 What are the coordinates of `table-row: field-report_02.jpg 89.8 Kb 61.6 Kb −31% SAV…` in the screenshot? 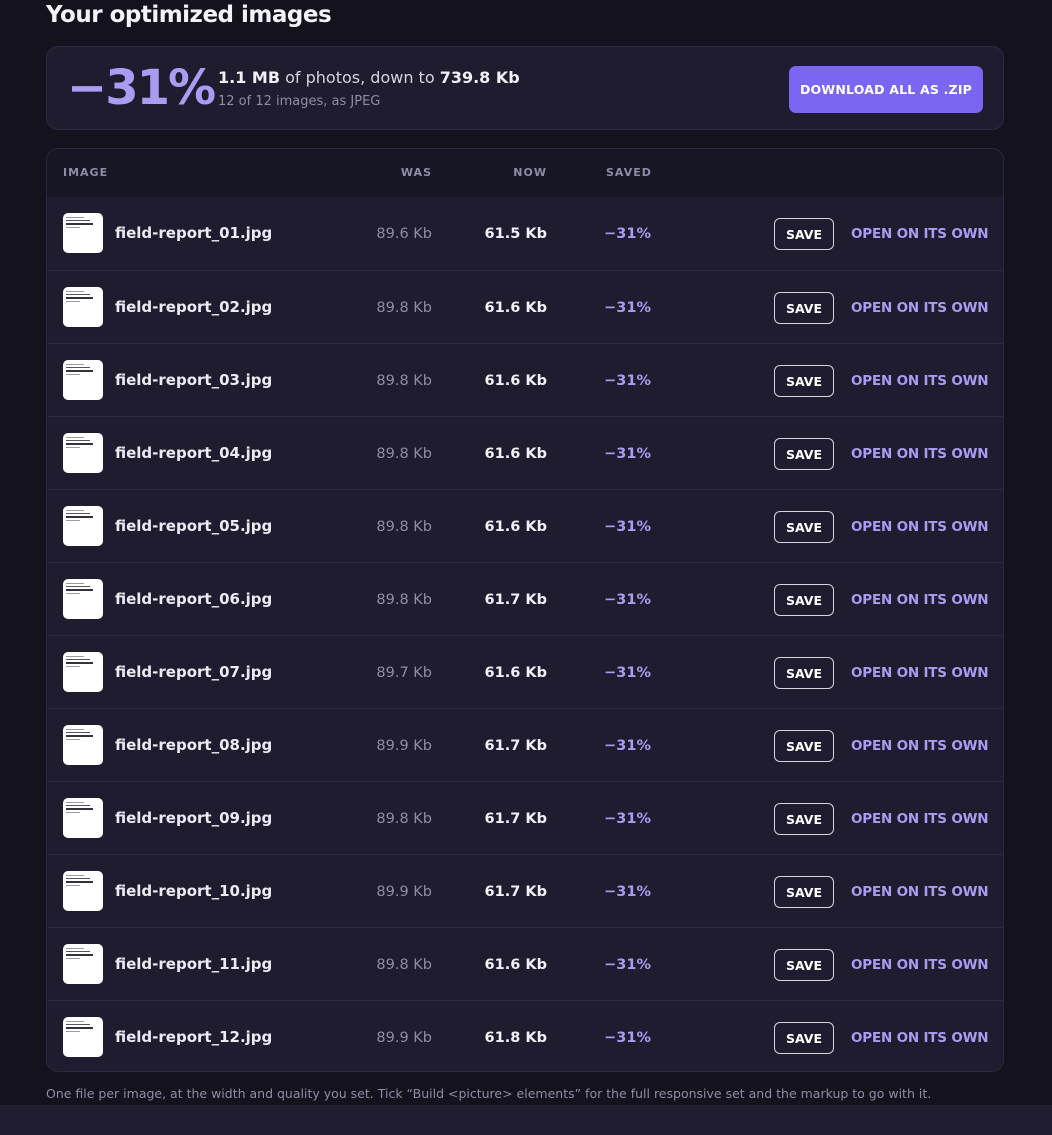 It's located at (525, 306).